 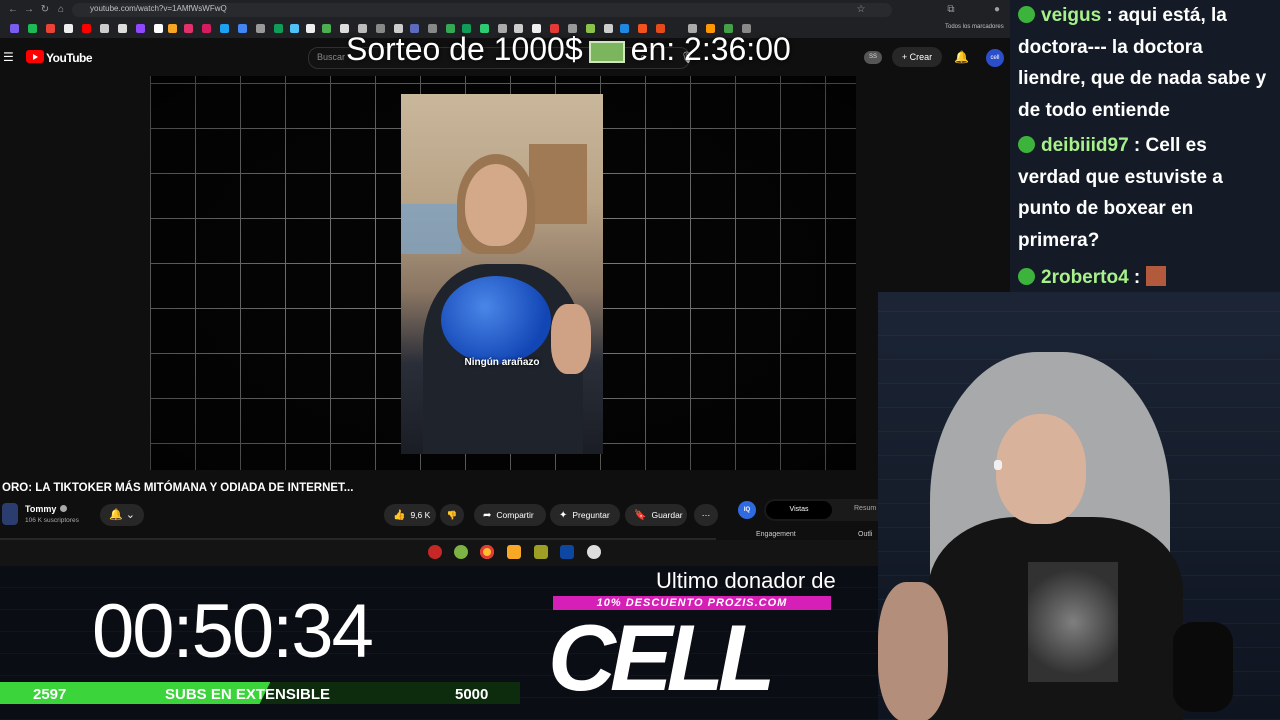 What do you see at coordinates (563, 515) in the screenshot?
I see `sparkle-icon: ✦` at bounding box center [563, 515].